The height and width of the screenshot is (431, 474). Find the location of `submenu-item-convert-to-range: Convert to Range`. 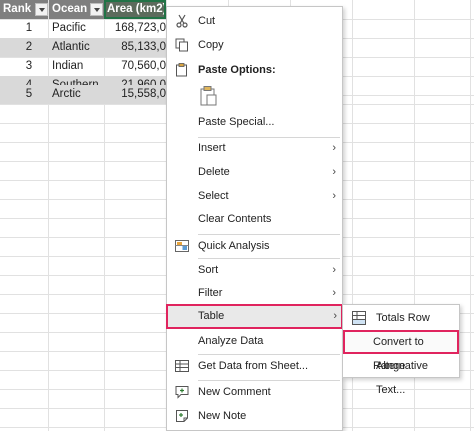

submenu-item-convert-to-range: Convert to Range is located at coordinates (401, 351).